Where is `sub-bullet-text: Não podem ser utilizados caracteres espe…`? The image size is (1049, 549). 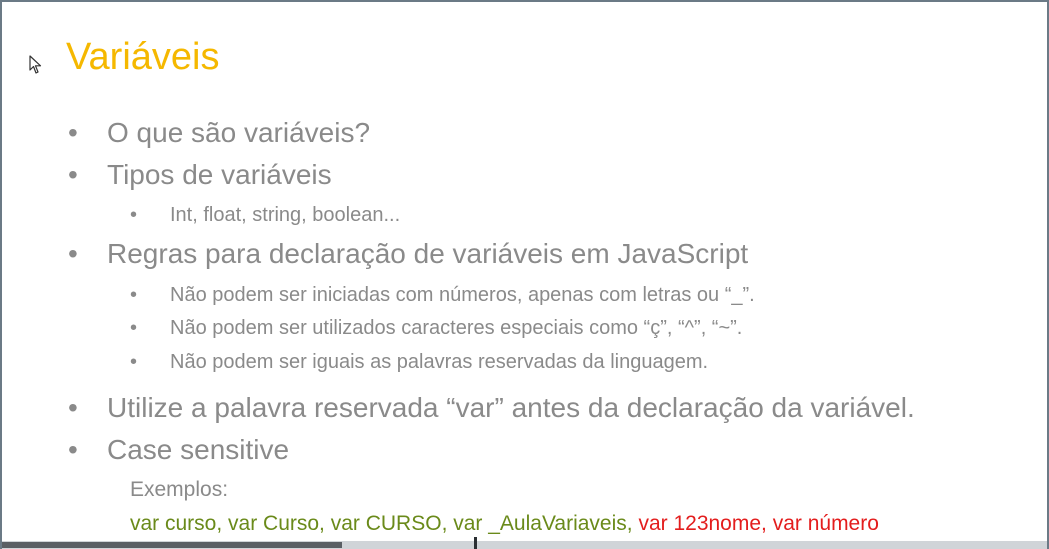
sub-bullet-text: Não podem ser utilizados caracteres espe… is located at coordinates (456, 328).